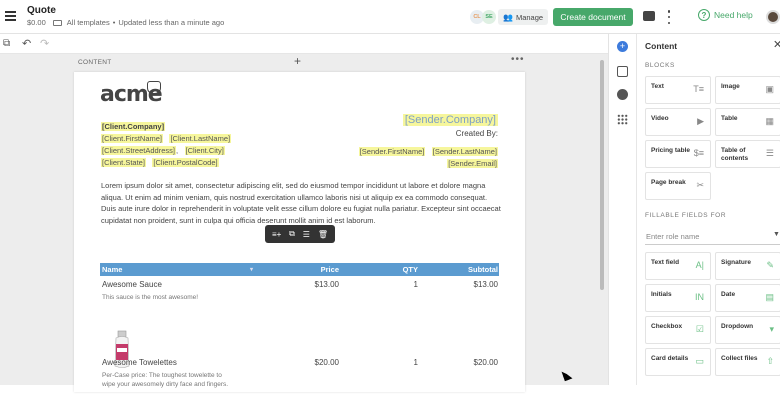 The image size is (780, 394). What do you see at coordinates (769, 89) in the screenshot?
I see `image-icon: ▣` at bounding box center [769, 89].